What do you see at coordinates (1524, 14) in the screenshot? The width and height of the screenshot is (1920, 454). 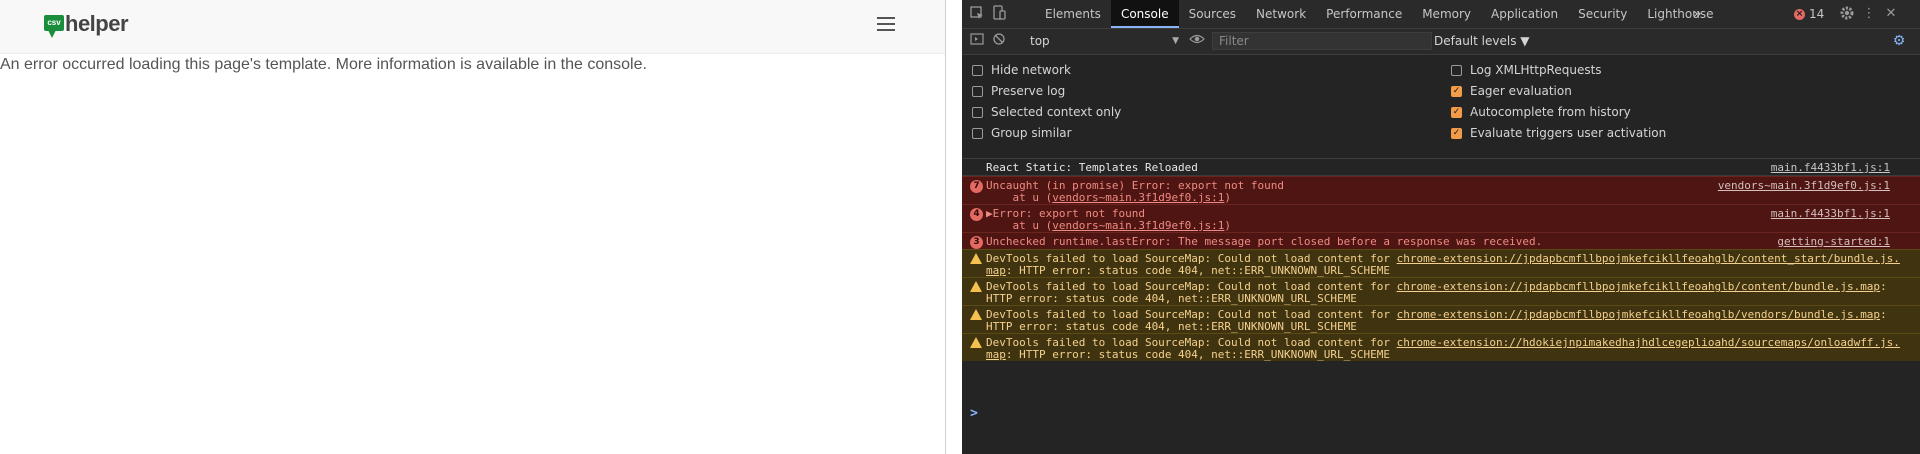 I see `tab-application: Application` at bounding box center [1524, 14].